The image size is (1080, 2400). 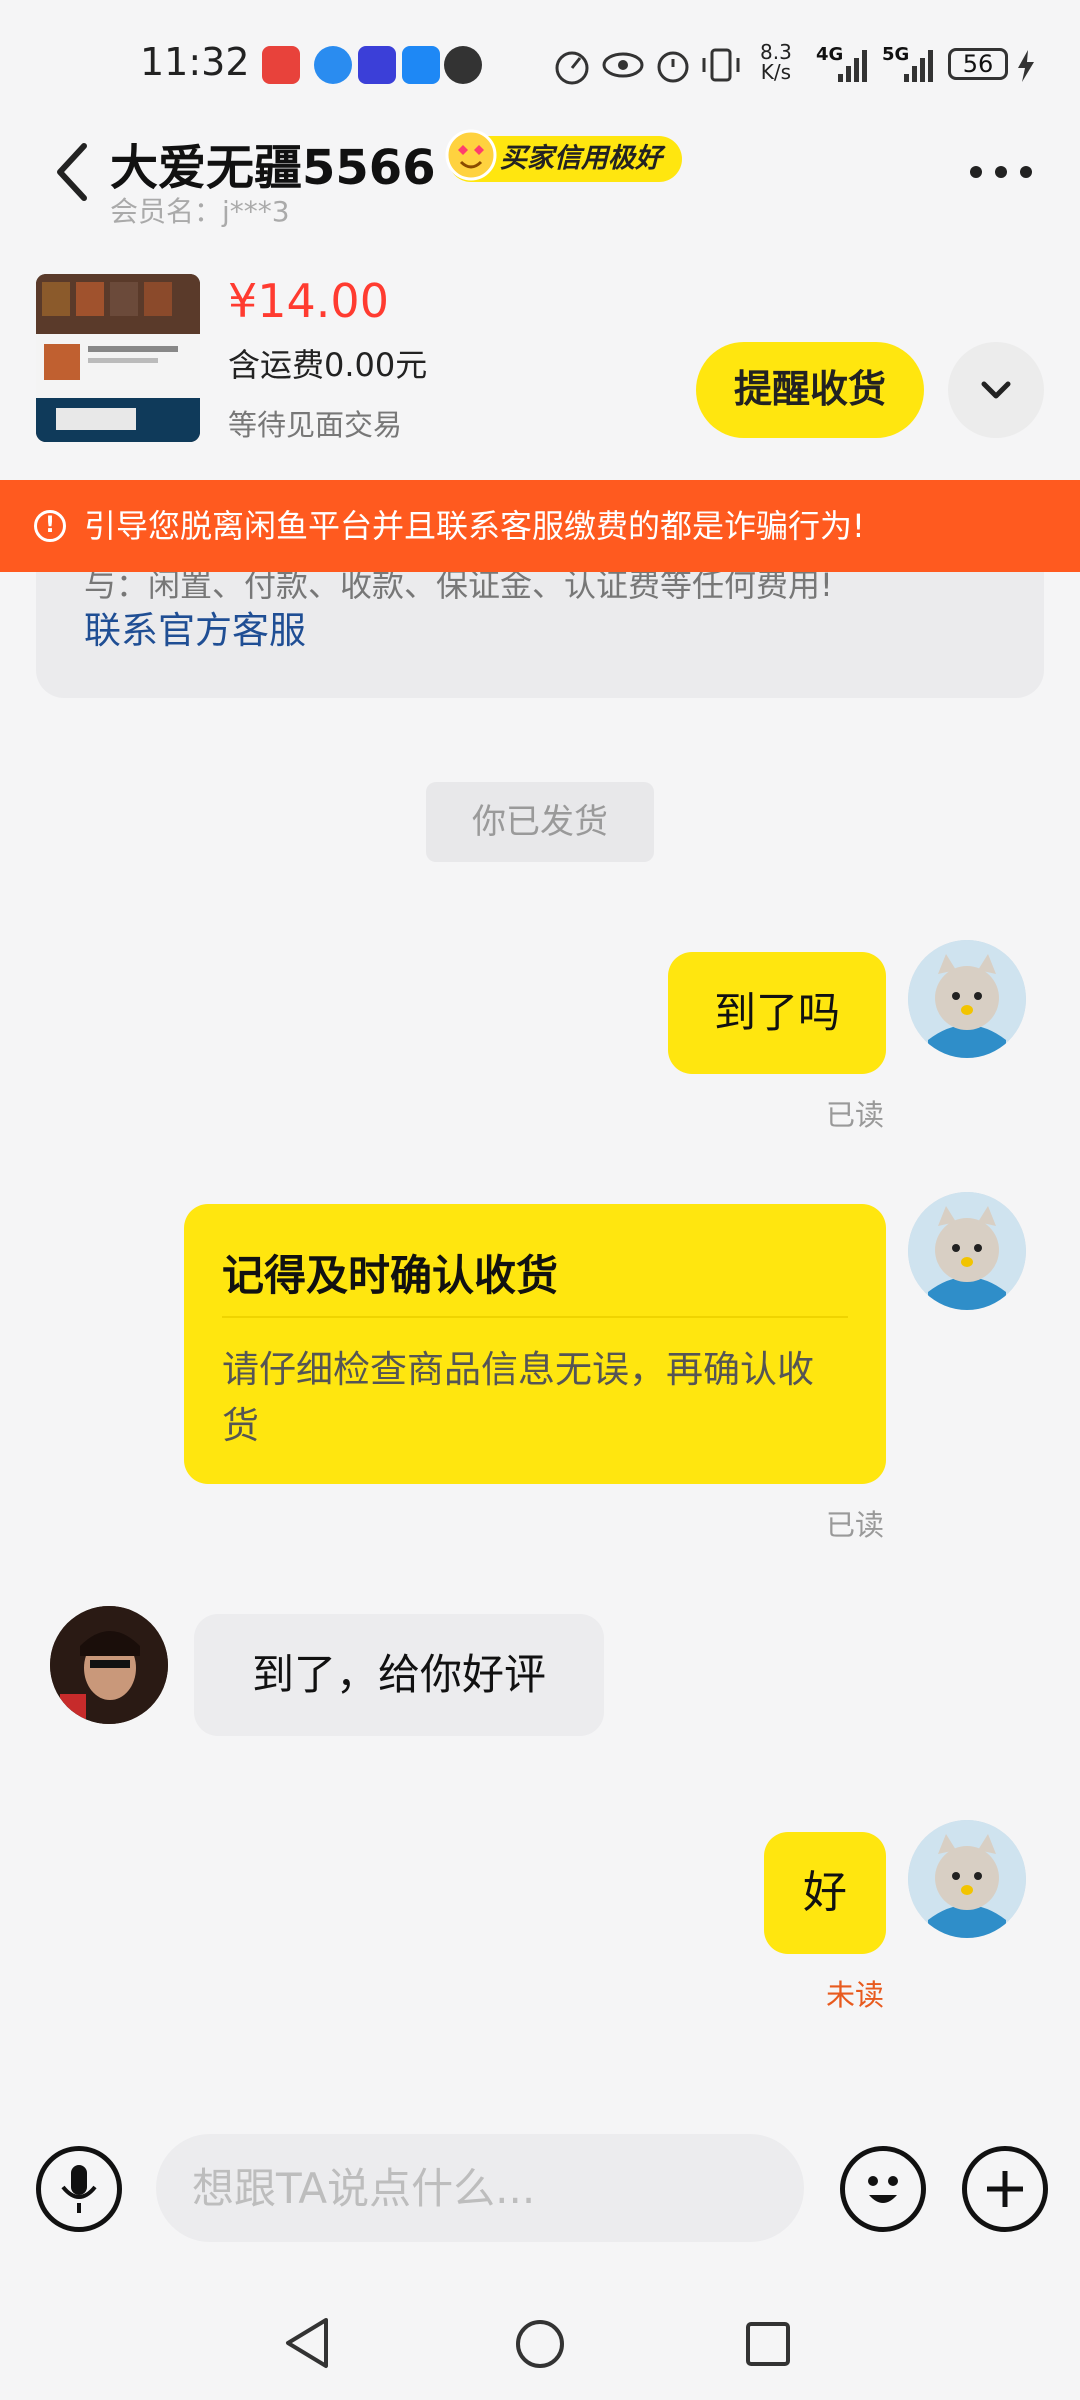 I want to click on alarm-icon, so click(x=673, y=67).